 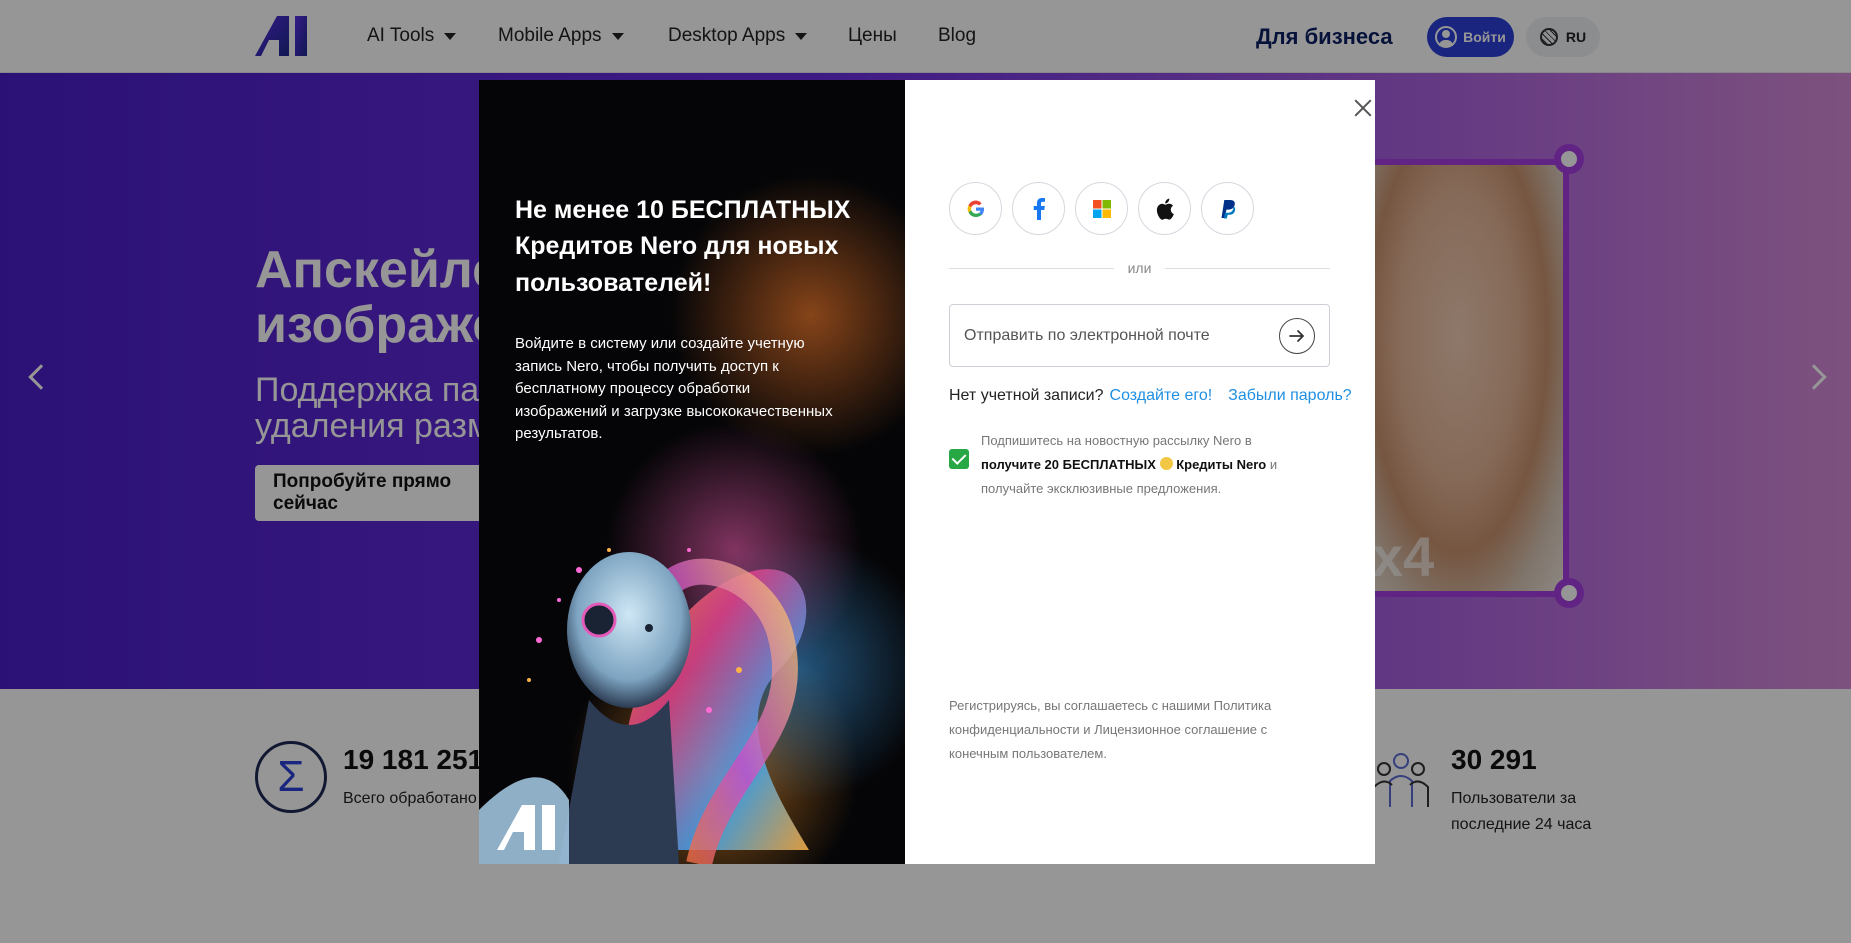 What do you see at coordinates (1221, 465) in the screenshot?
I see `newsletter-credits-text: Кредиты Nero` at bounding box center [1221, 465].